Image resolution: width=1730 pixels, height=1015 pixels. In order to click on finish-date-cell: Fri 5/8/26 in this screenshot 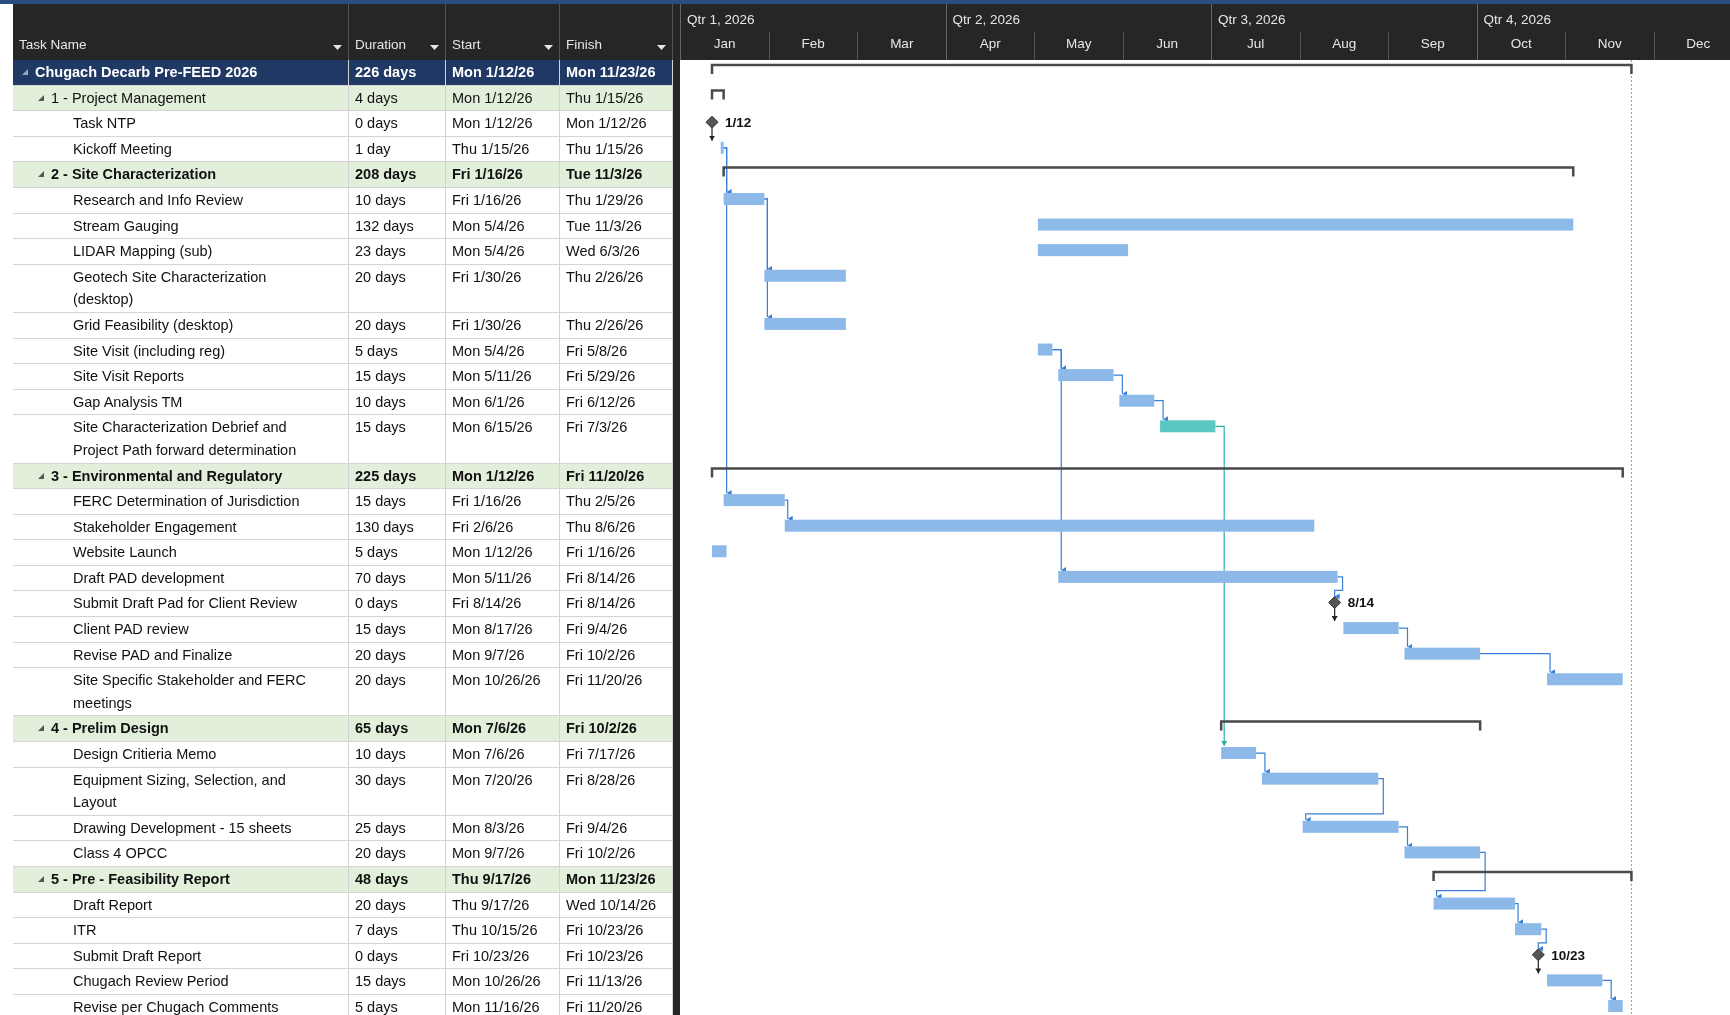, I will do `click(597, 350)`.